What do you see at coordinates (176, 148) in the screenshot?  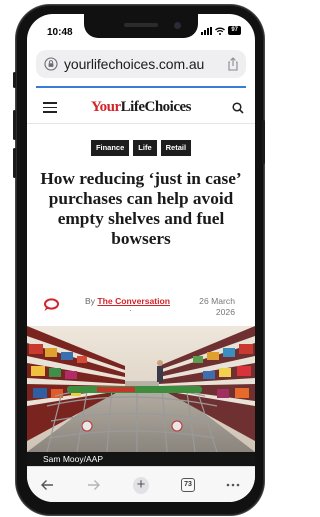 I see `tag-retail: Retail` at bounding box center [176, 148].